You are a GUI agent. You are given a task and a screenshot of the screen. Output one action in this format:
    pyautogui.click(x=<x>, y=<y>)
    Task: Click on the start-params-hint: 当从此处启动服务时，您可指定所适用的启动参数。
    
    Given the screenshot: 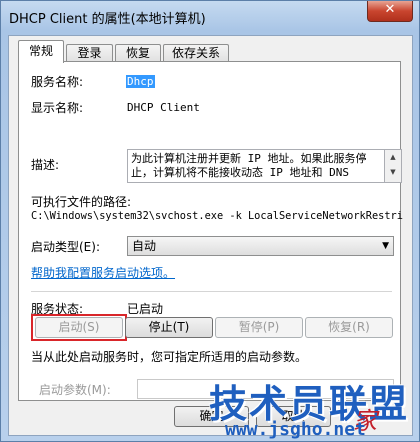 What is the action you would take?
    pyautogui.click(x=169, y=357)
    